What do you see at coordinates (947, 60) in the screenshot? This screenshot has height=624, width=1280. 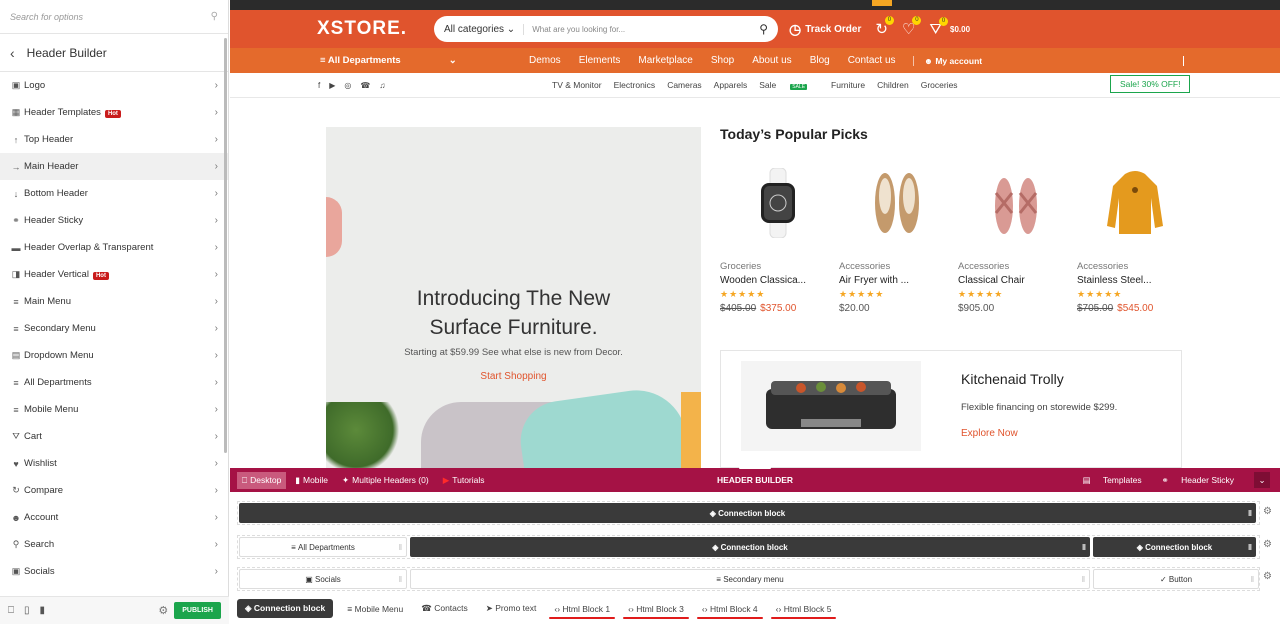 I see `my-account-link: ☻ My account` at bounding box center [947, 60].